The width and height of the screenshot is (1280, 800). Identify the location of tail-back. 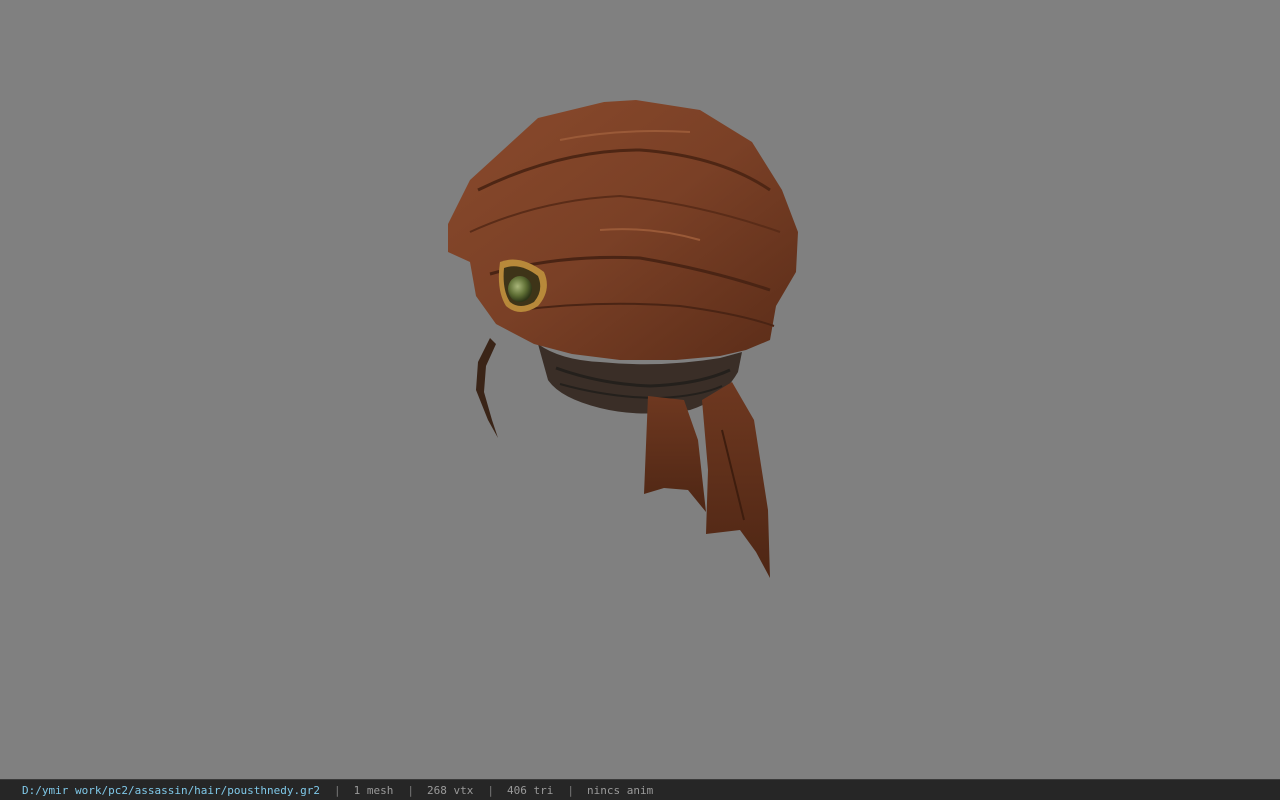
(675, 454).